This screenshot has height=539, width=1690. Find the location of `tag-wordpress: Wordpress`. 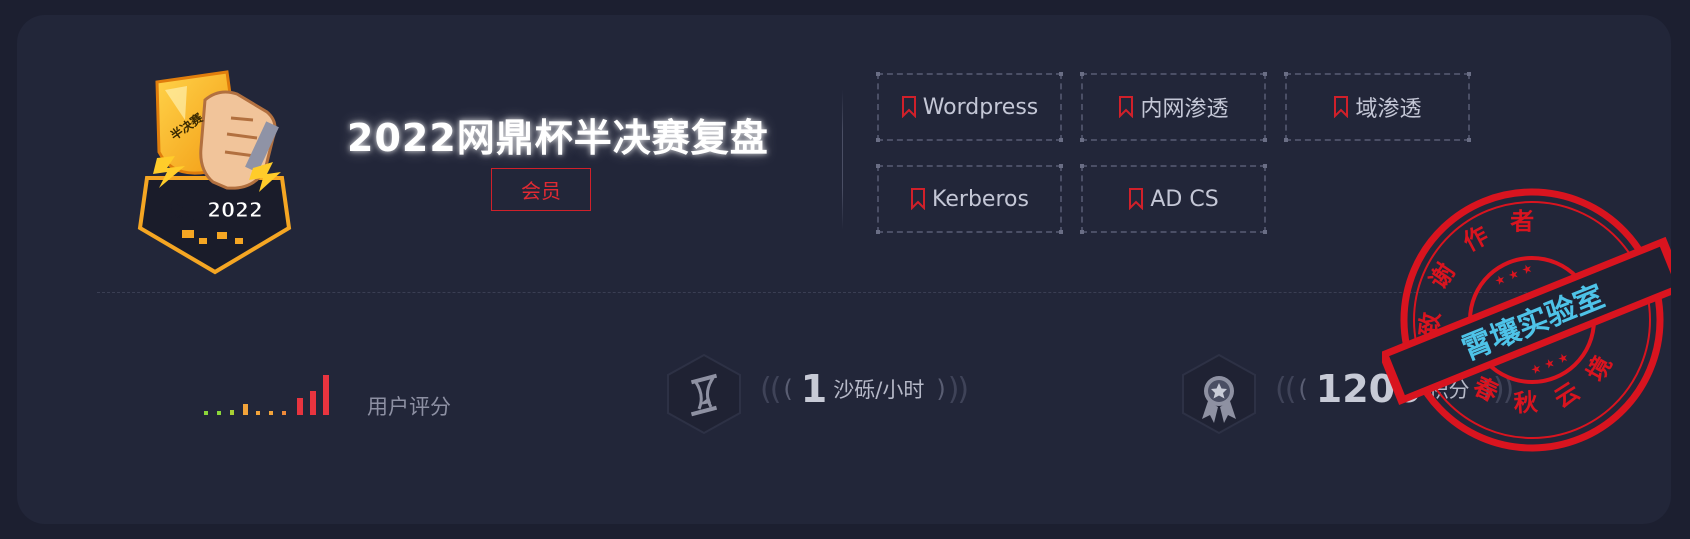

tag-wordpress: Wordpress is located at coordinates (969, 107).